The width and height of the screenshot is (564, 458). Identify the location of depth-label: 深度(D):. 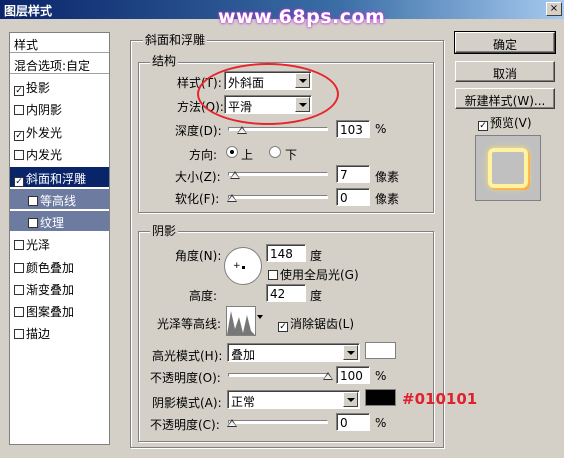
(198, 131).